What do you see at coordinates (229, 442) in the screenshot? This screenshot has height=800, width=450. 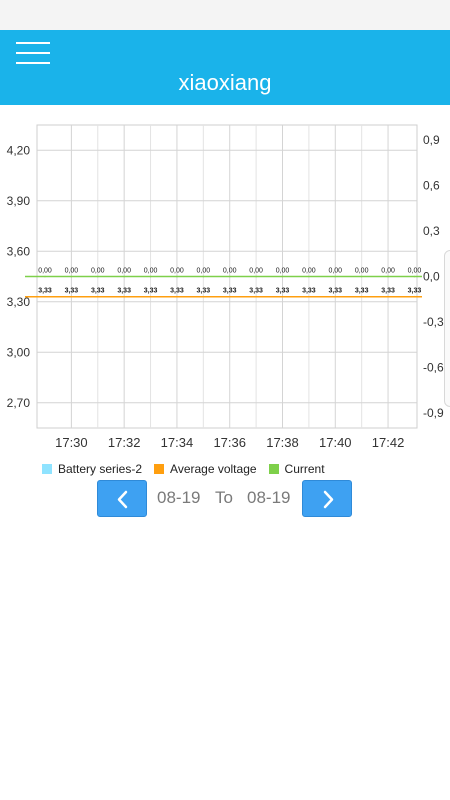 I see `x-tick-label: 17:36` at bounding box center [229, 442].